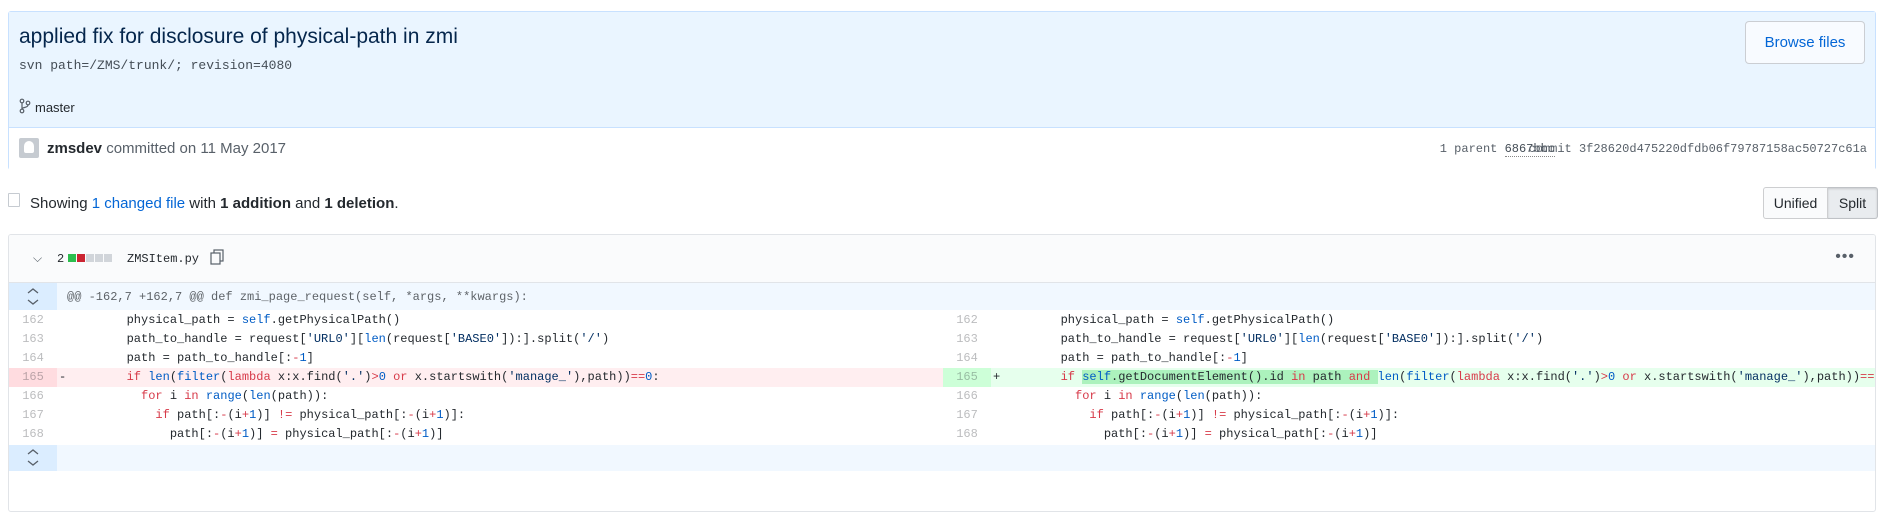  Describe the element at coordinates (55, 107) in the screenshot. I see `branch-name: master` at that location.